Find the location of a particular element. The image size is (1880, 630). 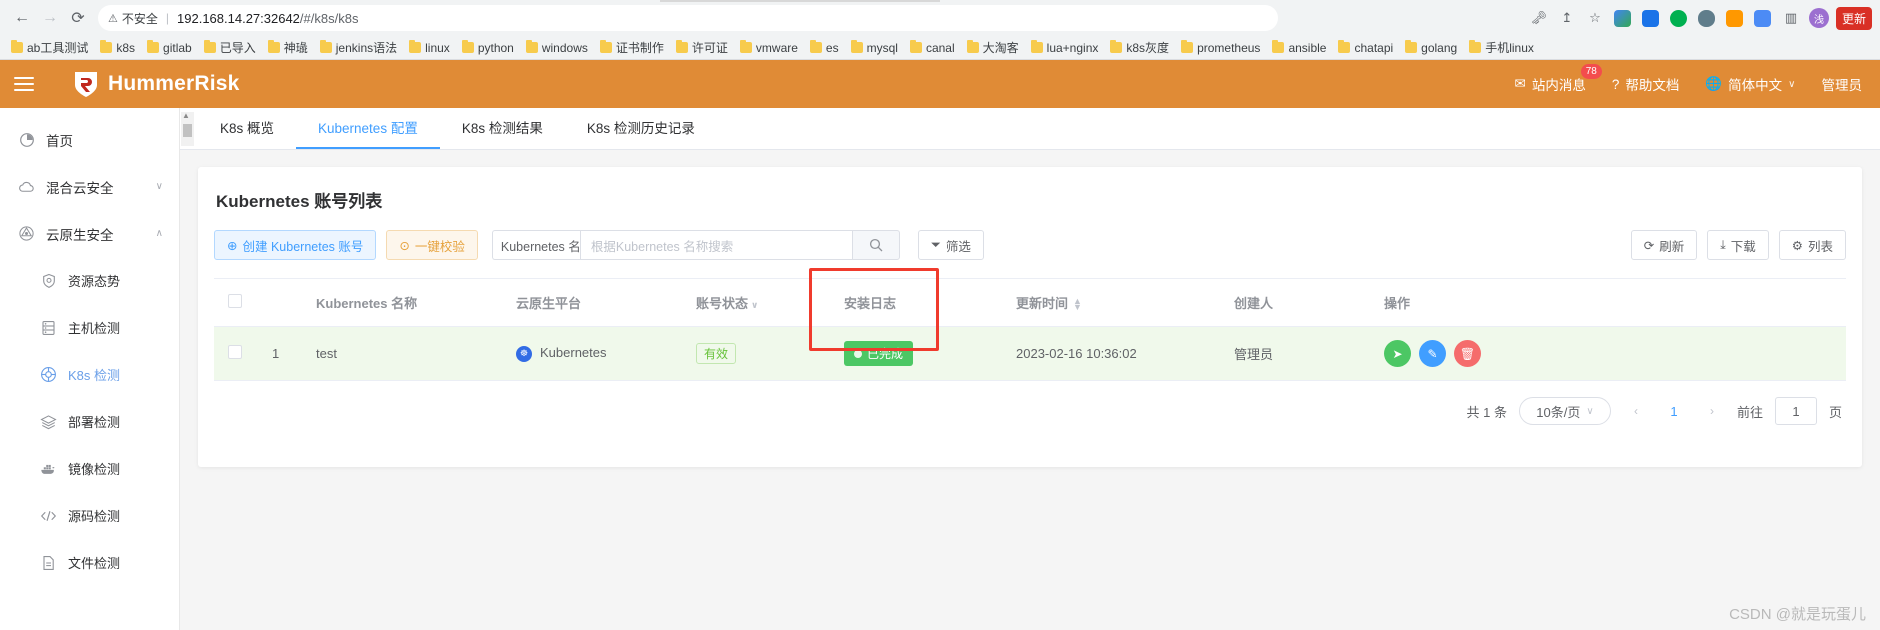

update-button: 更新 is located at coordinates (1853, 18).